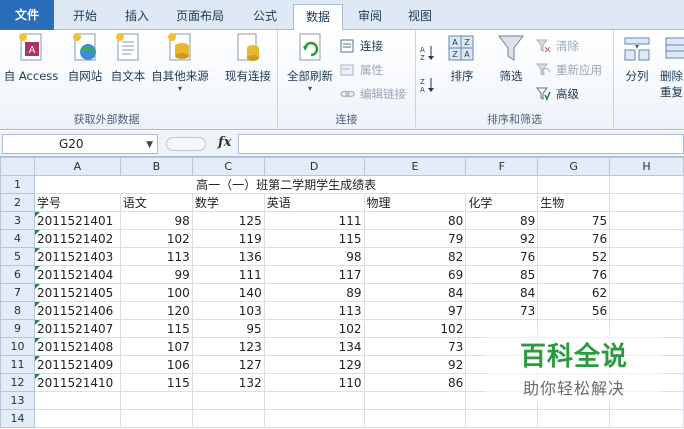  What do you see at coordinates (77, 274) in the screenshot?
I see `student-id-cell: 2011521404` at bounding box center [77, 274].